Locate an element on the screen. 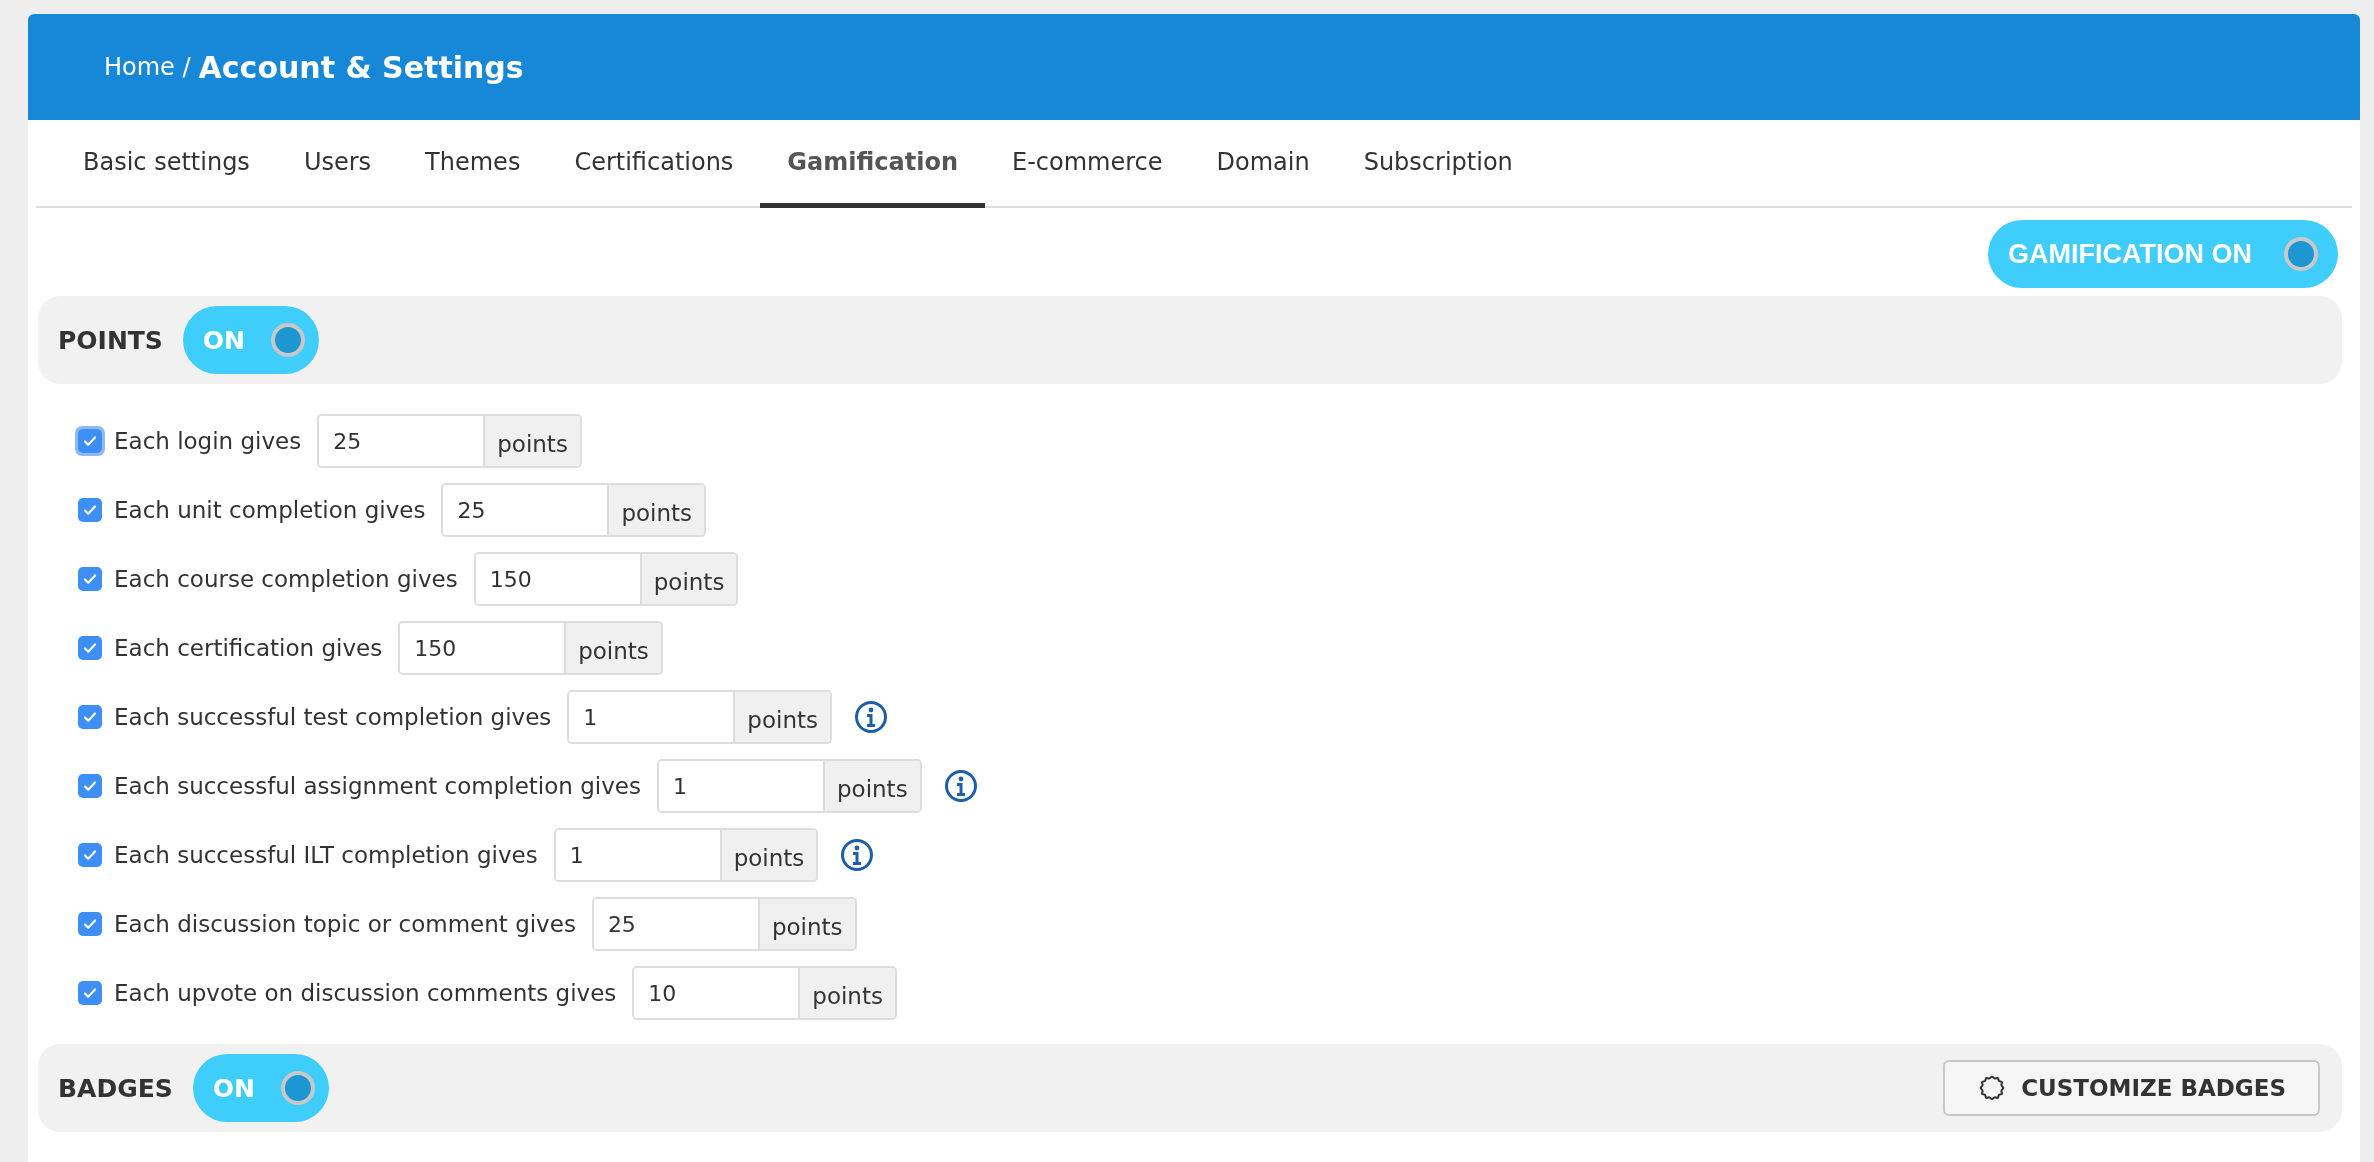  tab: Domain is located at coordinates (1263, 164).